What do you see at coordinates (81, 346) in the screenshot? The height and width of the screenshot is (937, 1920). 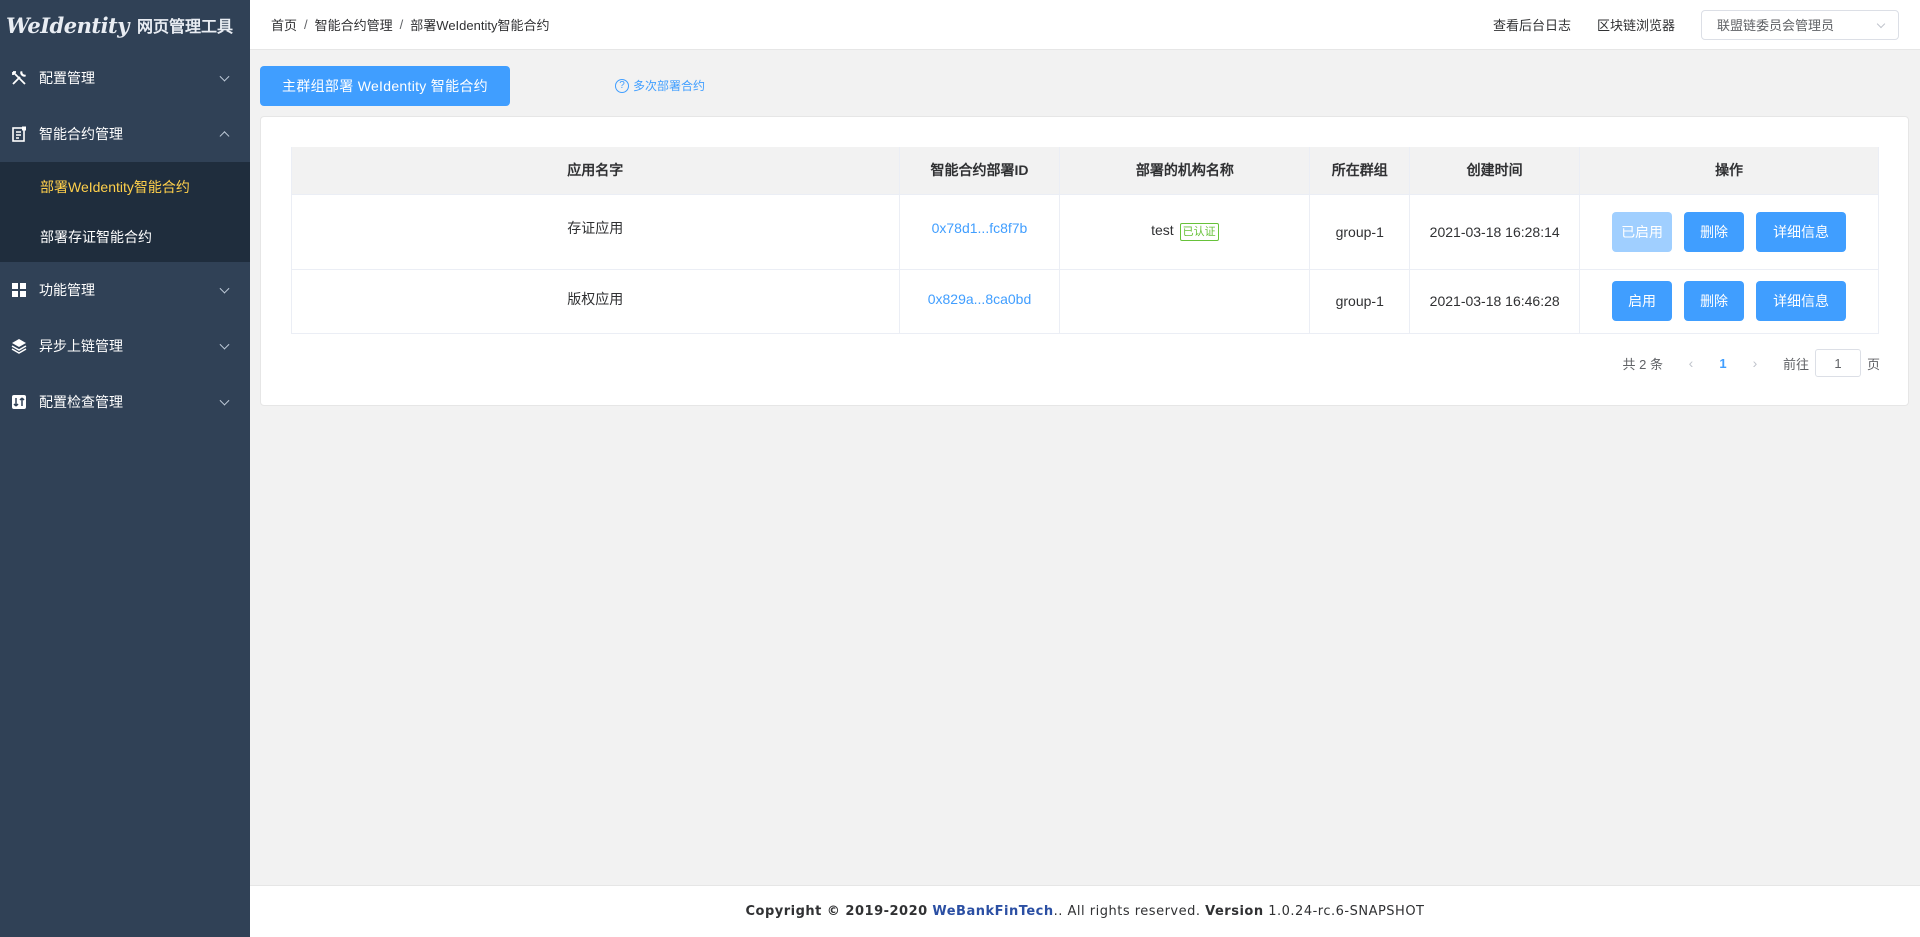 I see `sidebar-item-label: 异步上链管理` at bounding box center [81, 346].